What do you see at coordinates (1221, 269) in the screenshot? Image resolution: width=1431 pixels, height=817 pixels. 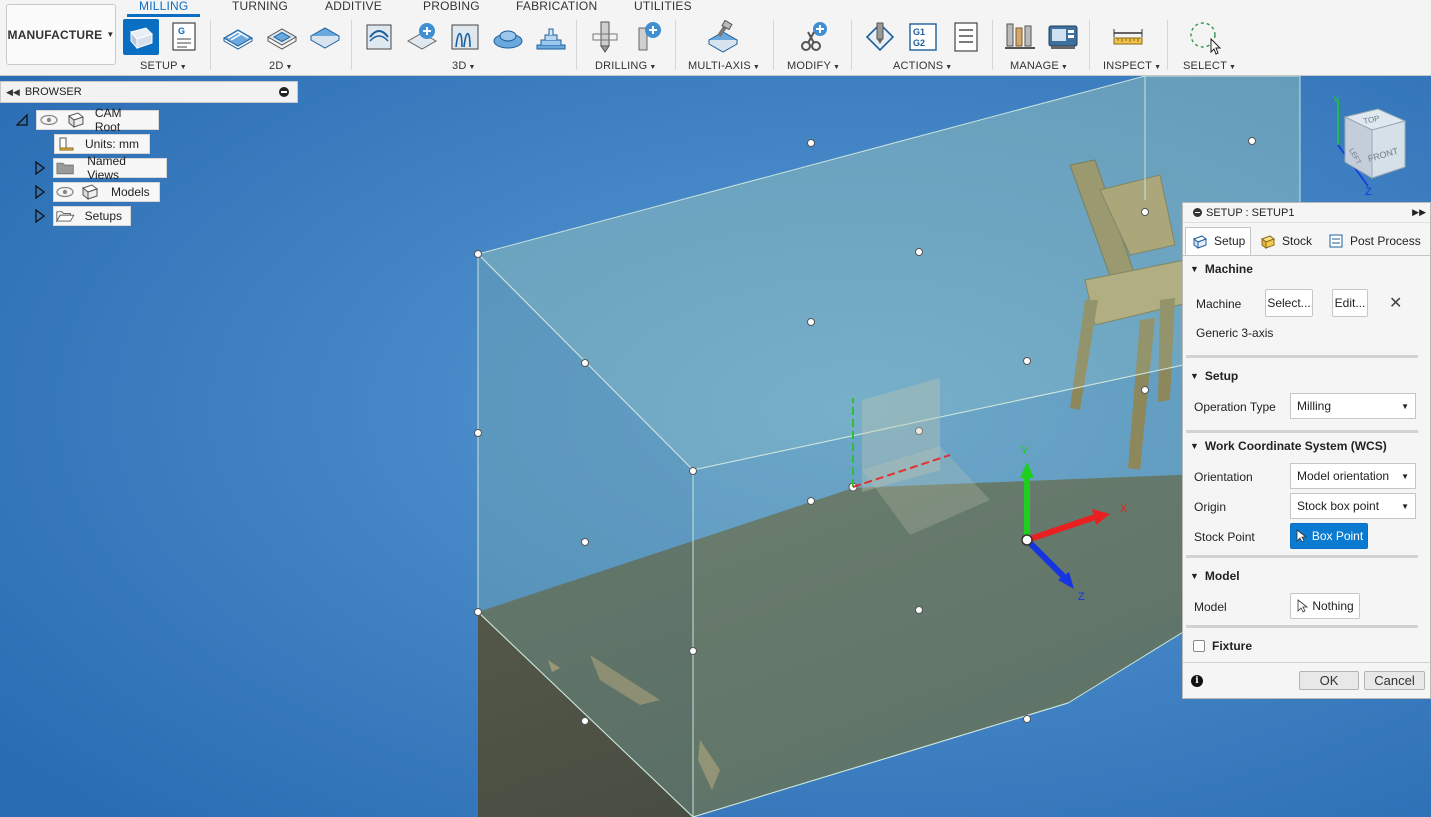 I see `section-machine: ▼ Machine` at bounding box center [1221, 269].